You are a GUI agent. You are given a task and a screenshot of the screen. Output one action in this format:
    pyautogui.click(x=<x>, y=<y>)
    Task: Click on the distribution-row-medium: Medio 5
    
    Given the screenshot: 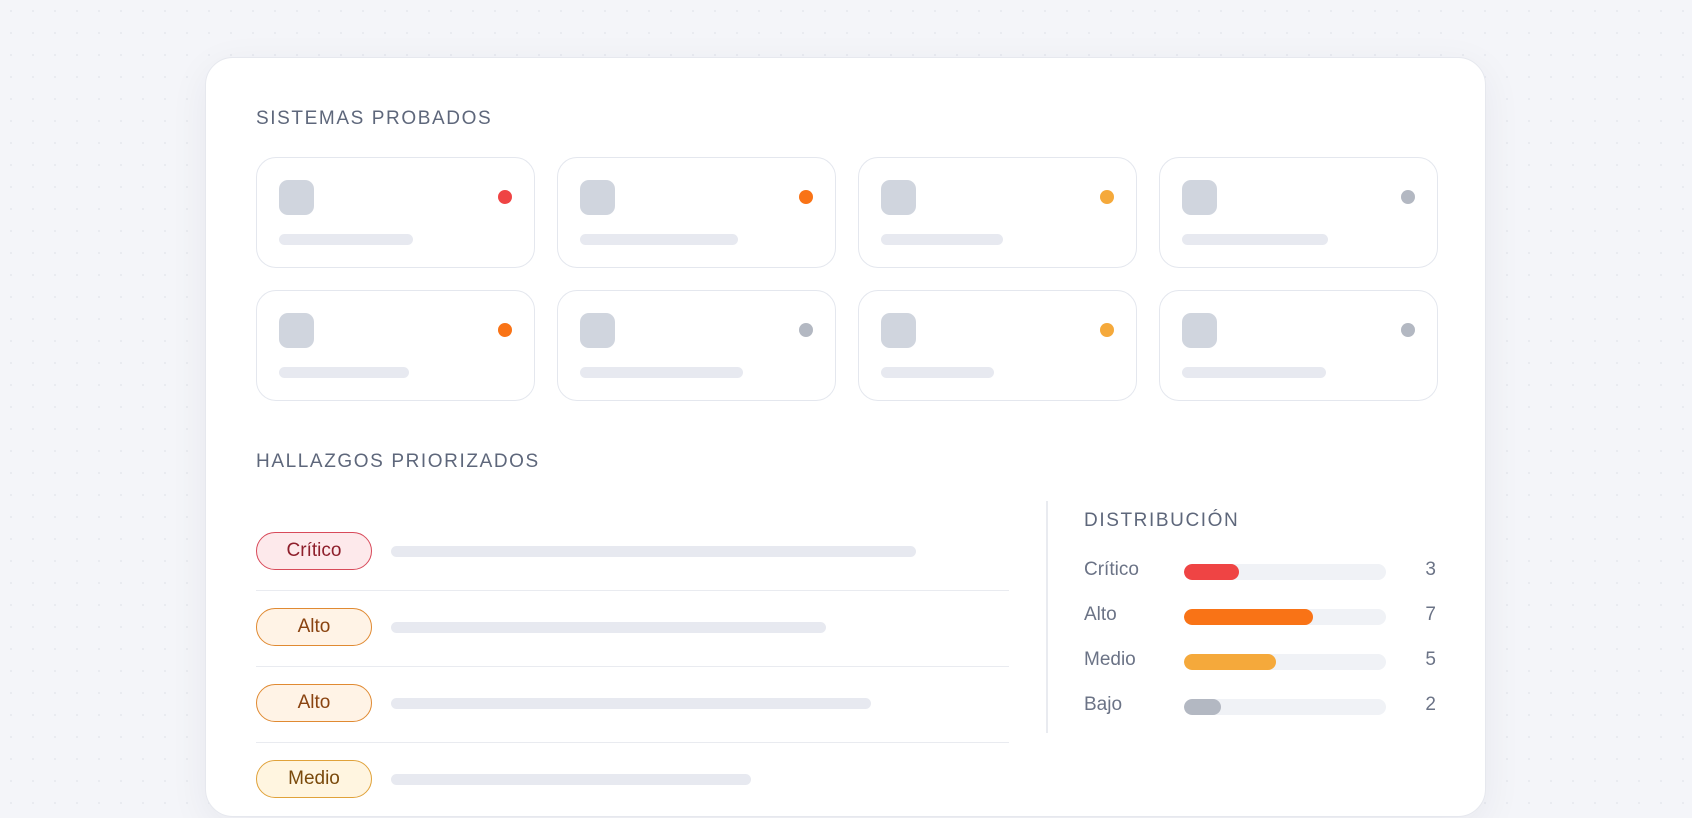 What is the action you would take?
    pyautogui.click(x=1260, y=661)
    